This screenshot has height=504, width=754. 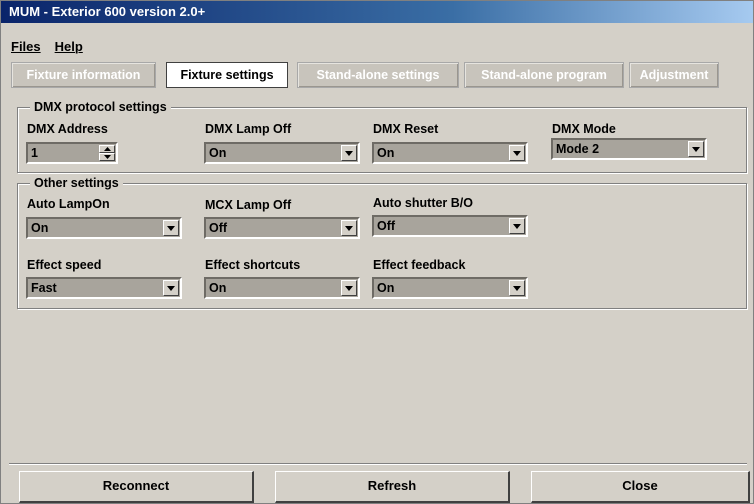 What do you see at coordinates (104, 228) in the screenshot?
I see `auto-lamp-on-select: On` at bounding box center [104, 228].